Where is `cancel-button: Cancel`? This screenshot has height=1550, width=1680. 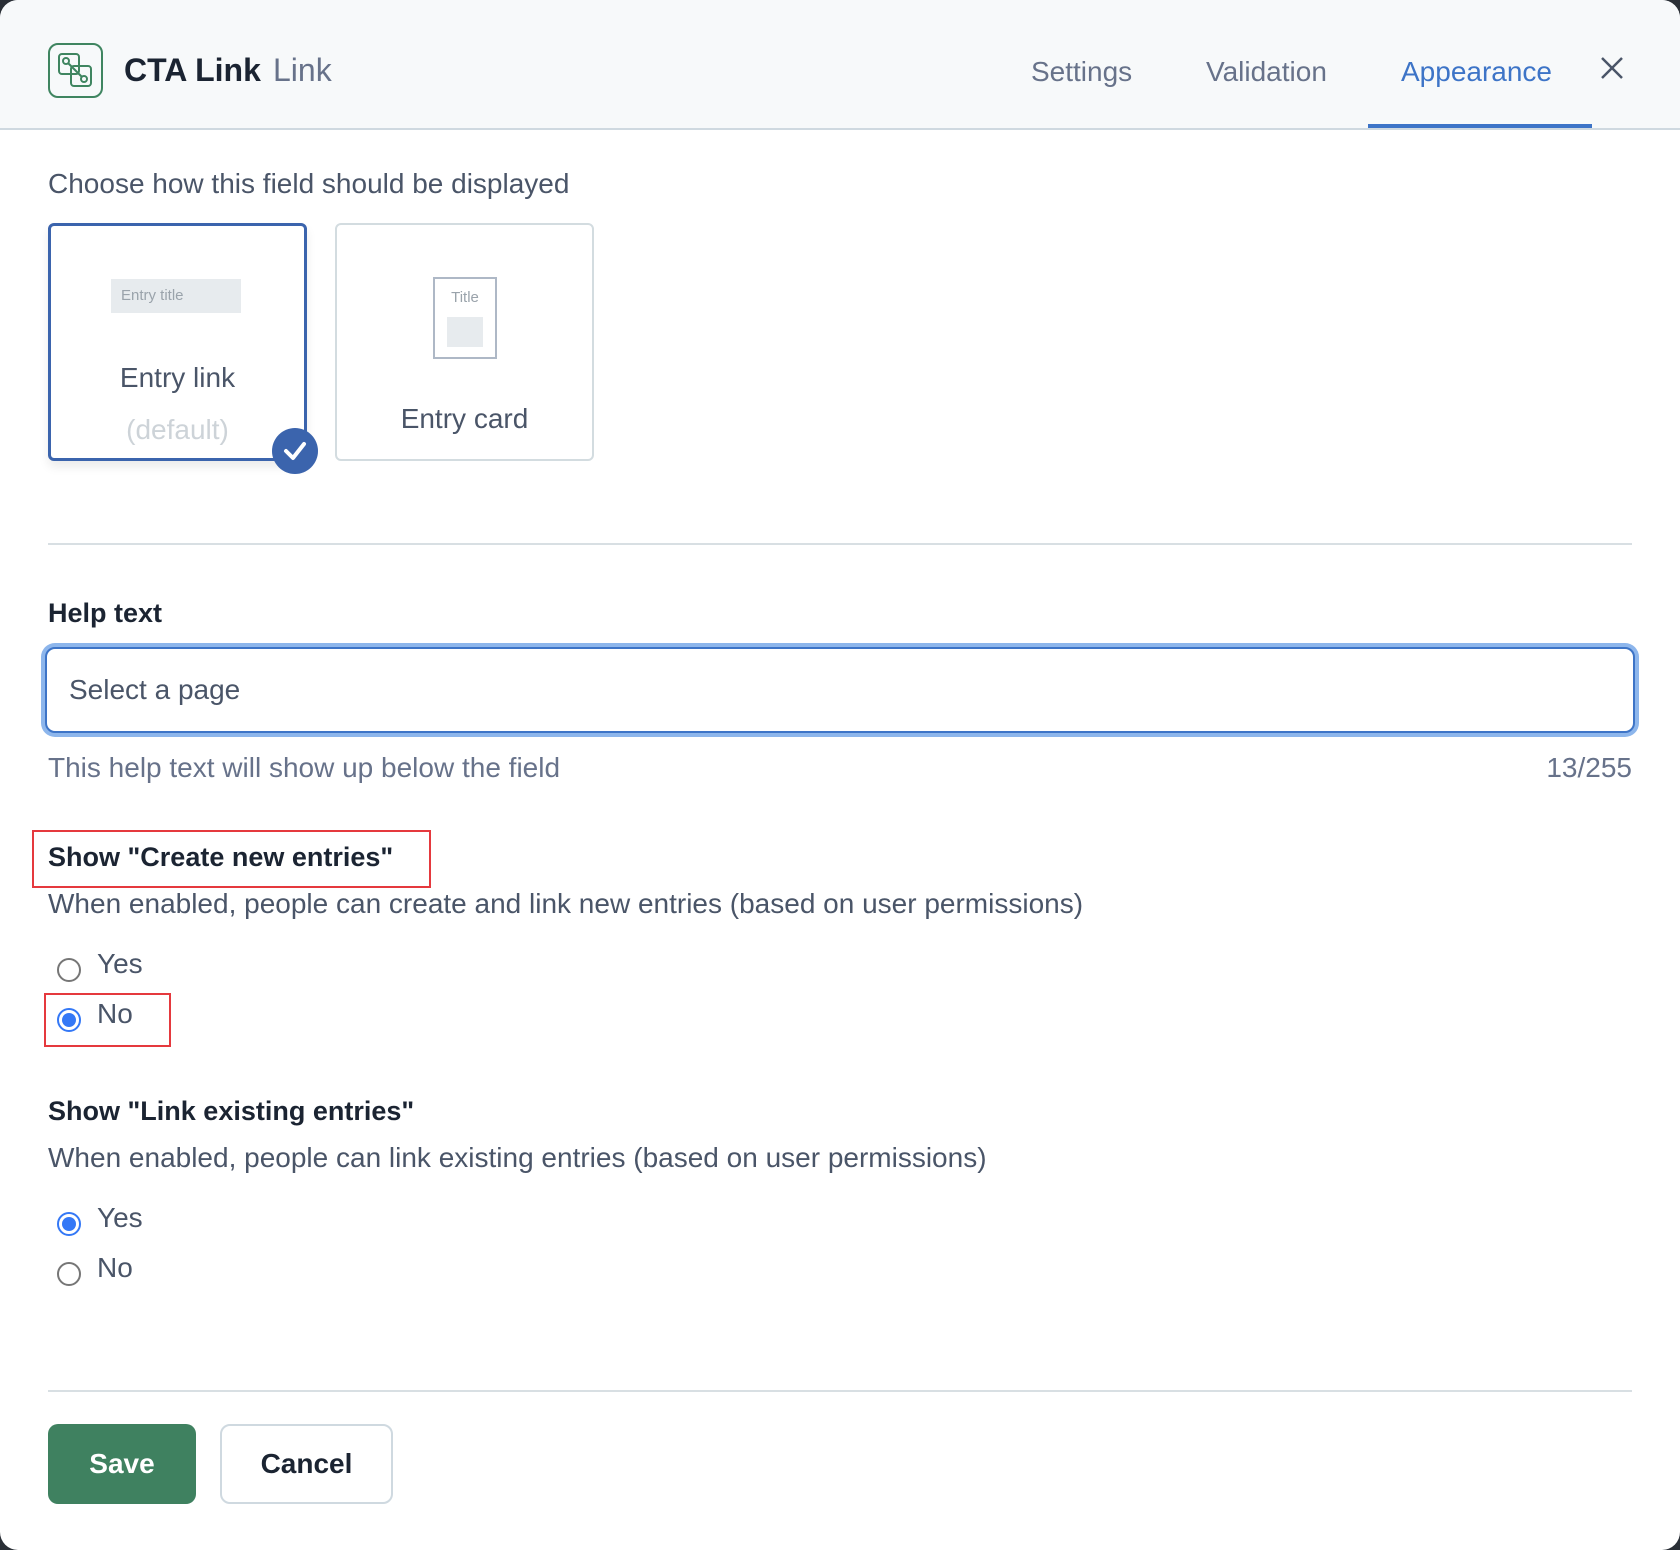
cancel-button: Cancel is located at coordinates (306, 1464).